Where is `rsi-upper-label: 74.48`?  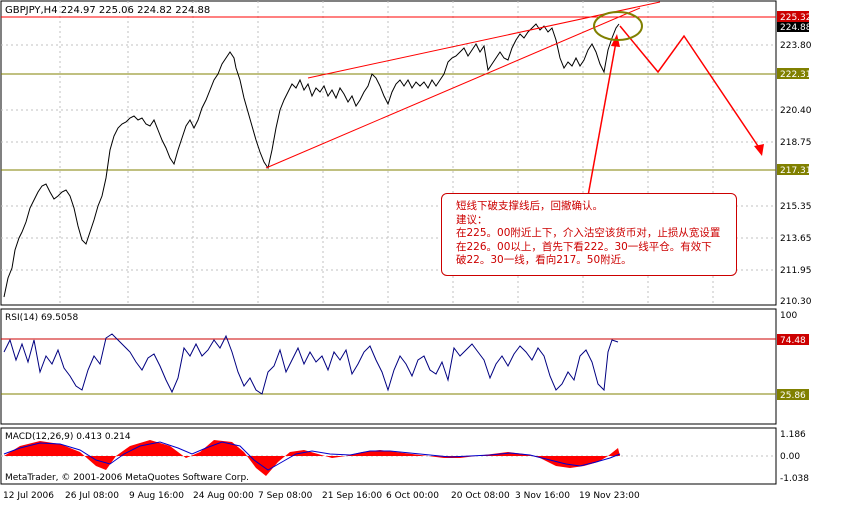
rsi-upper-label: 74.48 is located at coordinates (793, 341).